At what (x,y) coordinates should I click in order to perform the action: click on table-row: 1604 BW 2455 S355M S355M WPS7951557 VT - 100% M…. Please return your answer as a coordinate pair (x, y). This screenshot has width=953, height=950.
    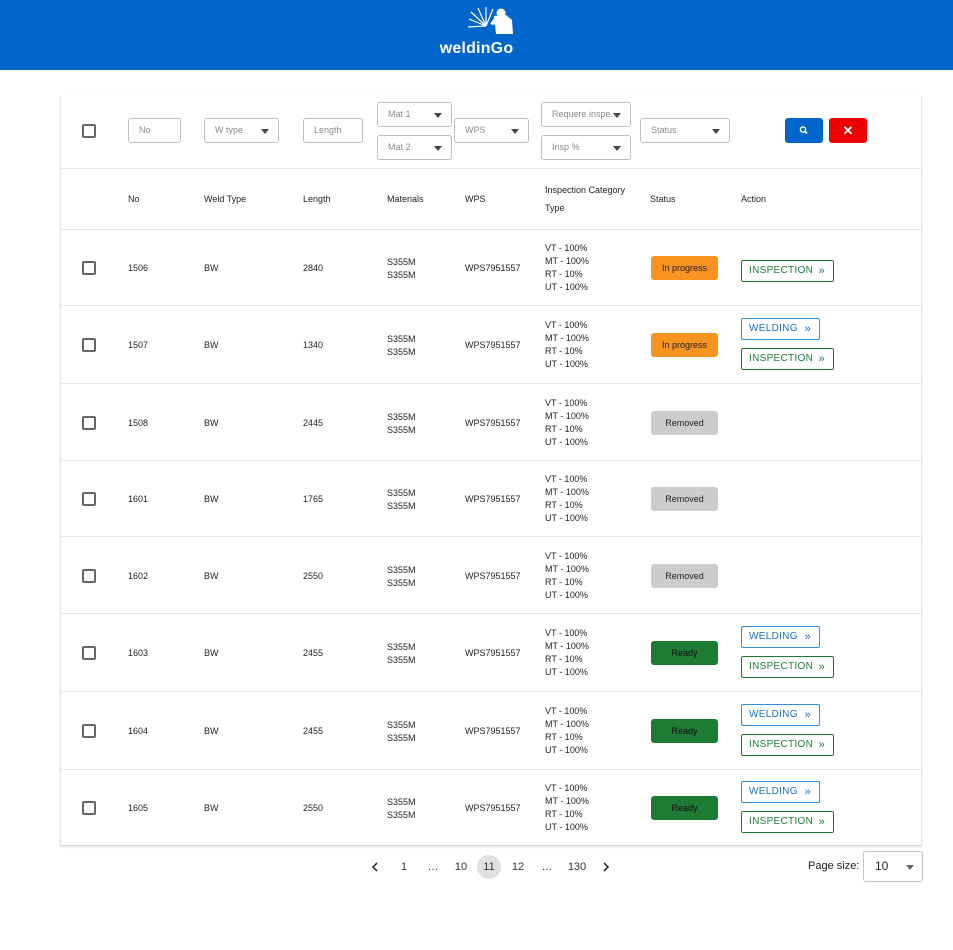
    Looking at the image, I should click on (491, 731).